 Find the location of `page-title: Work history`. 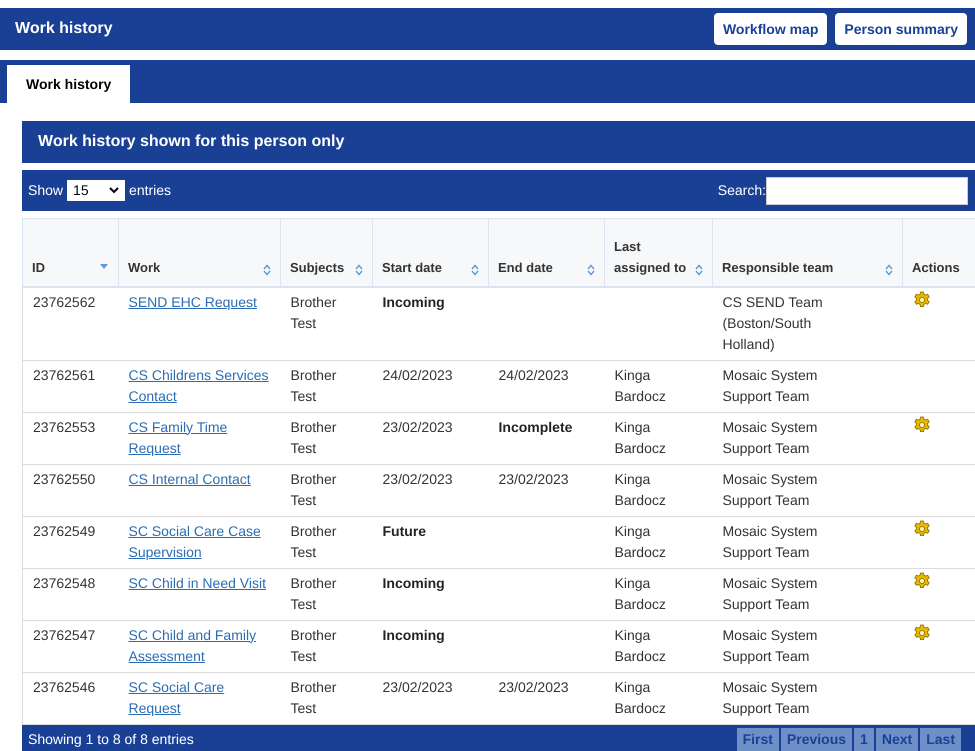

page-title: Work history is located at coordinates (63, 29).